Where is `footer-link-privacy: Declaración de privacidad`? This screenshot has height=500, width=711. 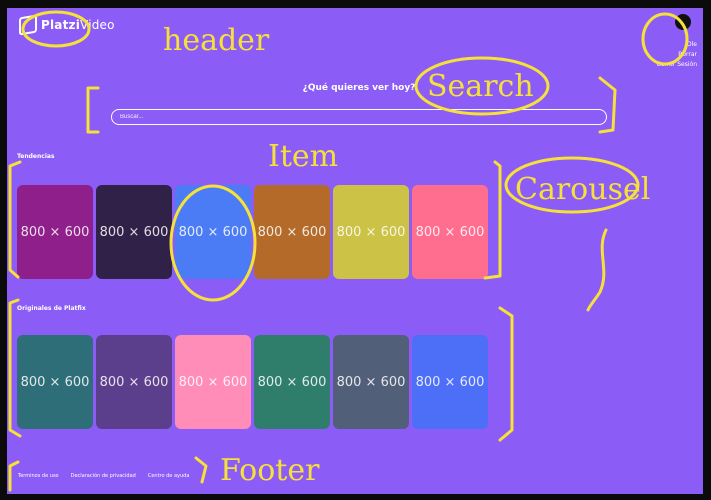 footer-link-privacy: Declaración de privacidad is located at coordinates (103, 476).